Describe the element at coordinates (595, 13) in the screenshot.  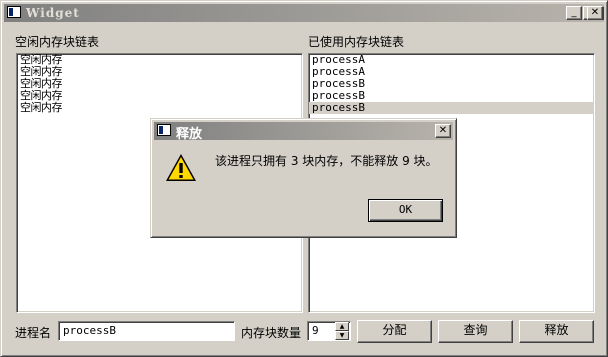
I see `close-button: ✕` at that location.